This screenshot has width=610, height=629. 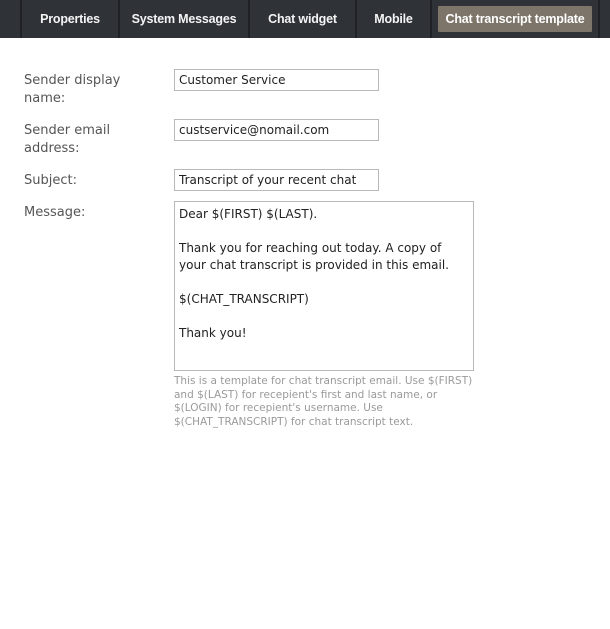 I want to click on tab-label: System Messages, so click(x=184, y=19).